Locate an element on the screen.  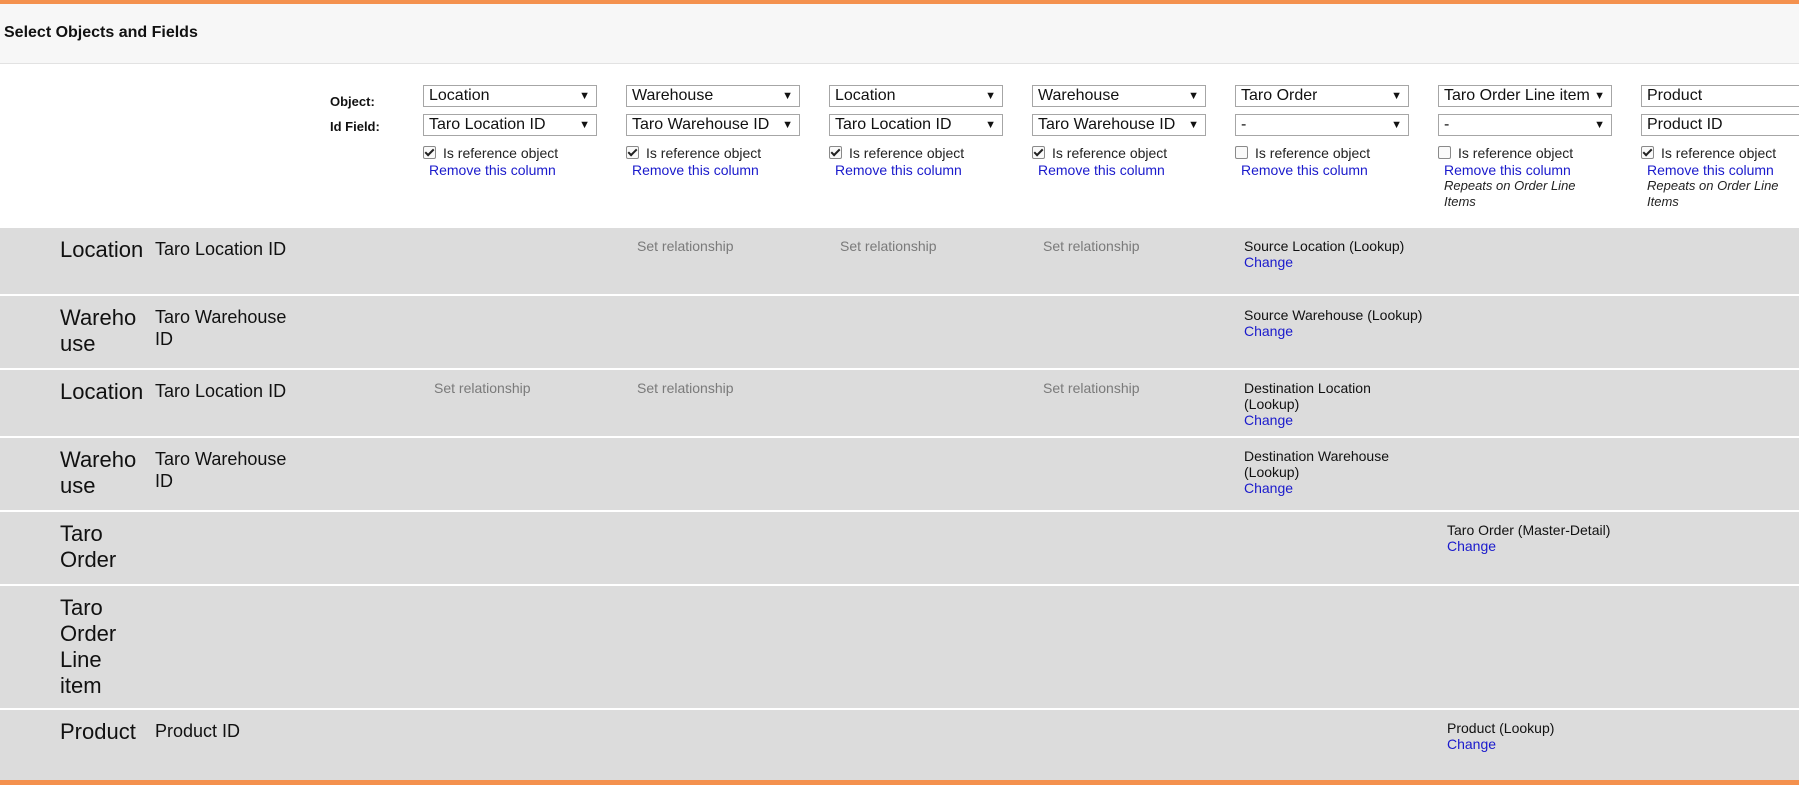
relationship-cell: Destination Warehouse (Lookup) Change is located at coordinates (1324, 472).